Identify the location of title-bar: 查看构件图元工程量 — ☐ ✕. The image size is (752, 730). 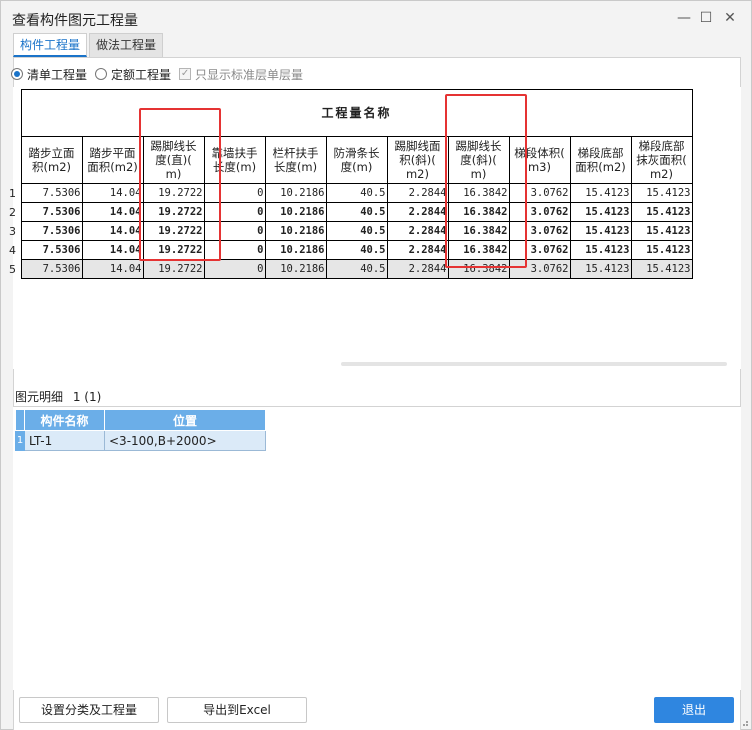
(376, 17).